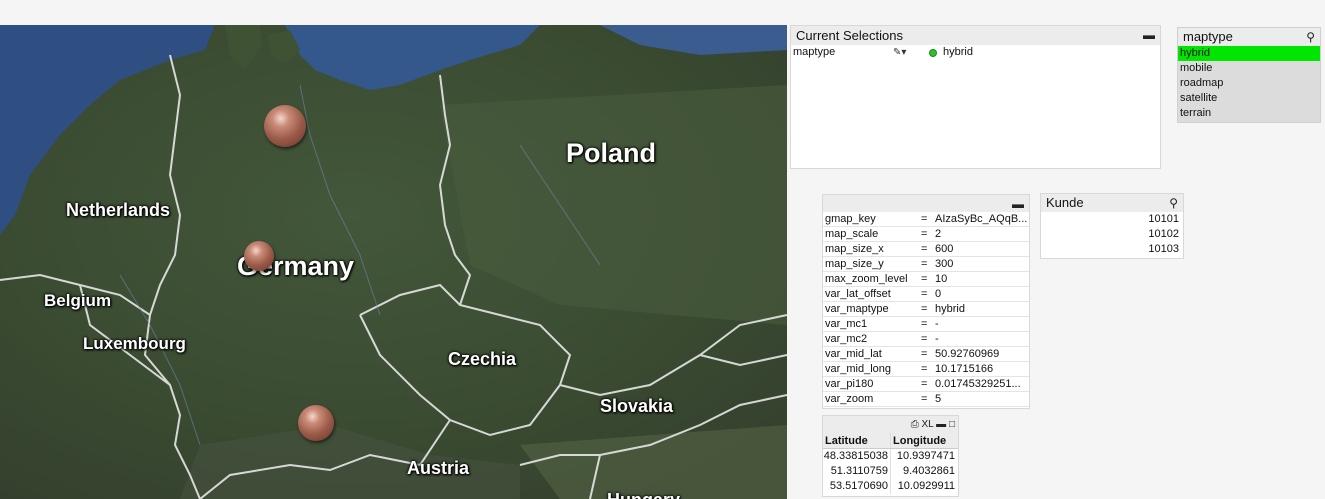 This screenshot has height=499, width=1325. I want to click on var-name: var_mc1, so click(846, 324).